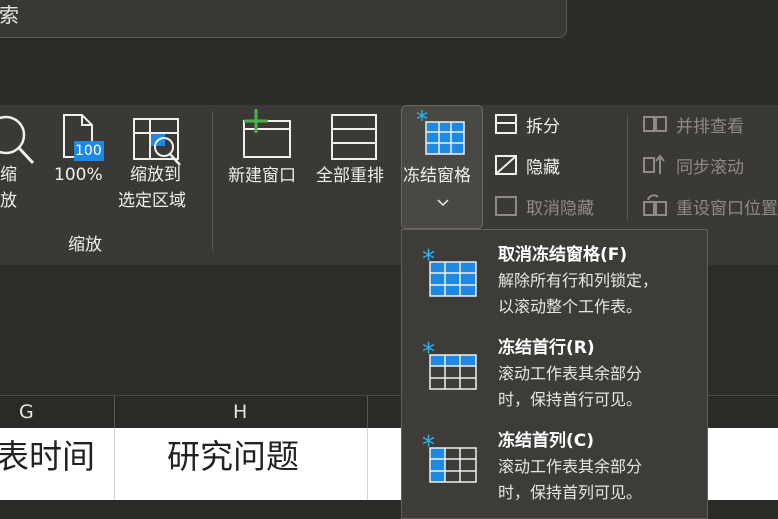 The image size is (778, 519). Describe the element at coordinates (350, 176) in the screenshot. I see `arrange-all-label: 全部重排` at that location.